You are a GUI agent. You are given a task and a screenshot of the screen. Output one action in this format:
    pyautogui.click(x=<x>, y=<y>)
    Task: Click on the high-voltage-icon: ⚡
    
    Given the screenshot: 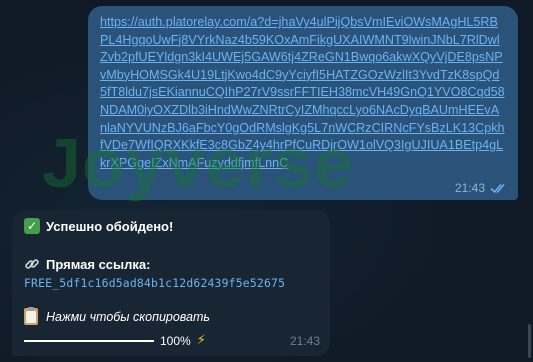 What is the action you would take?
    pyautogui.click(x=201, y=340)
    